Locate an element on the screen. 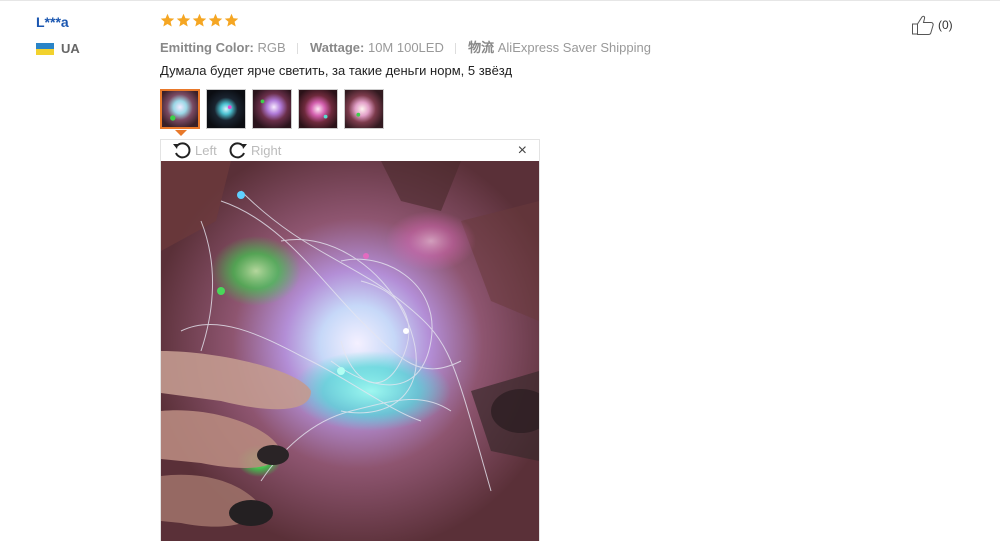  rotate-right-icon is located at coordinates (238, 150).